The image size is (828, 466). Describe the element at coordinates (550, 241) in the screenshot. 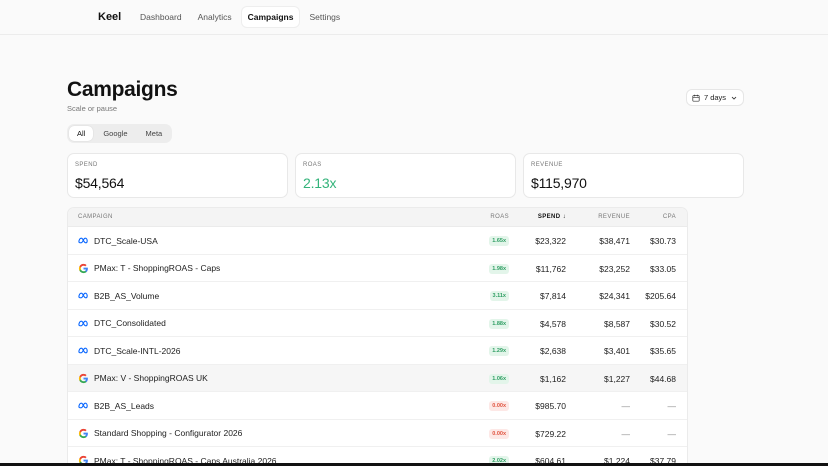

I see `spend-cell: $23,322` at that location.